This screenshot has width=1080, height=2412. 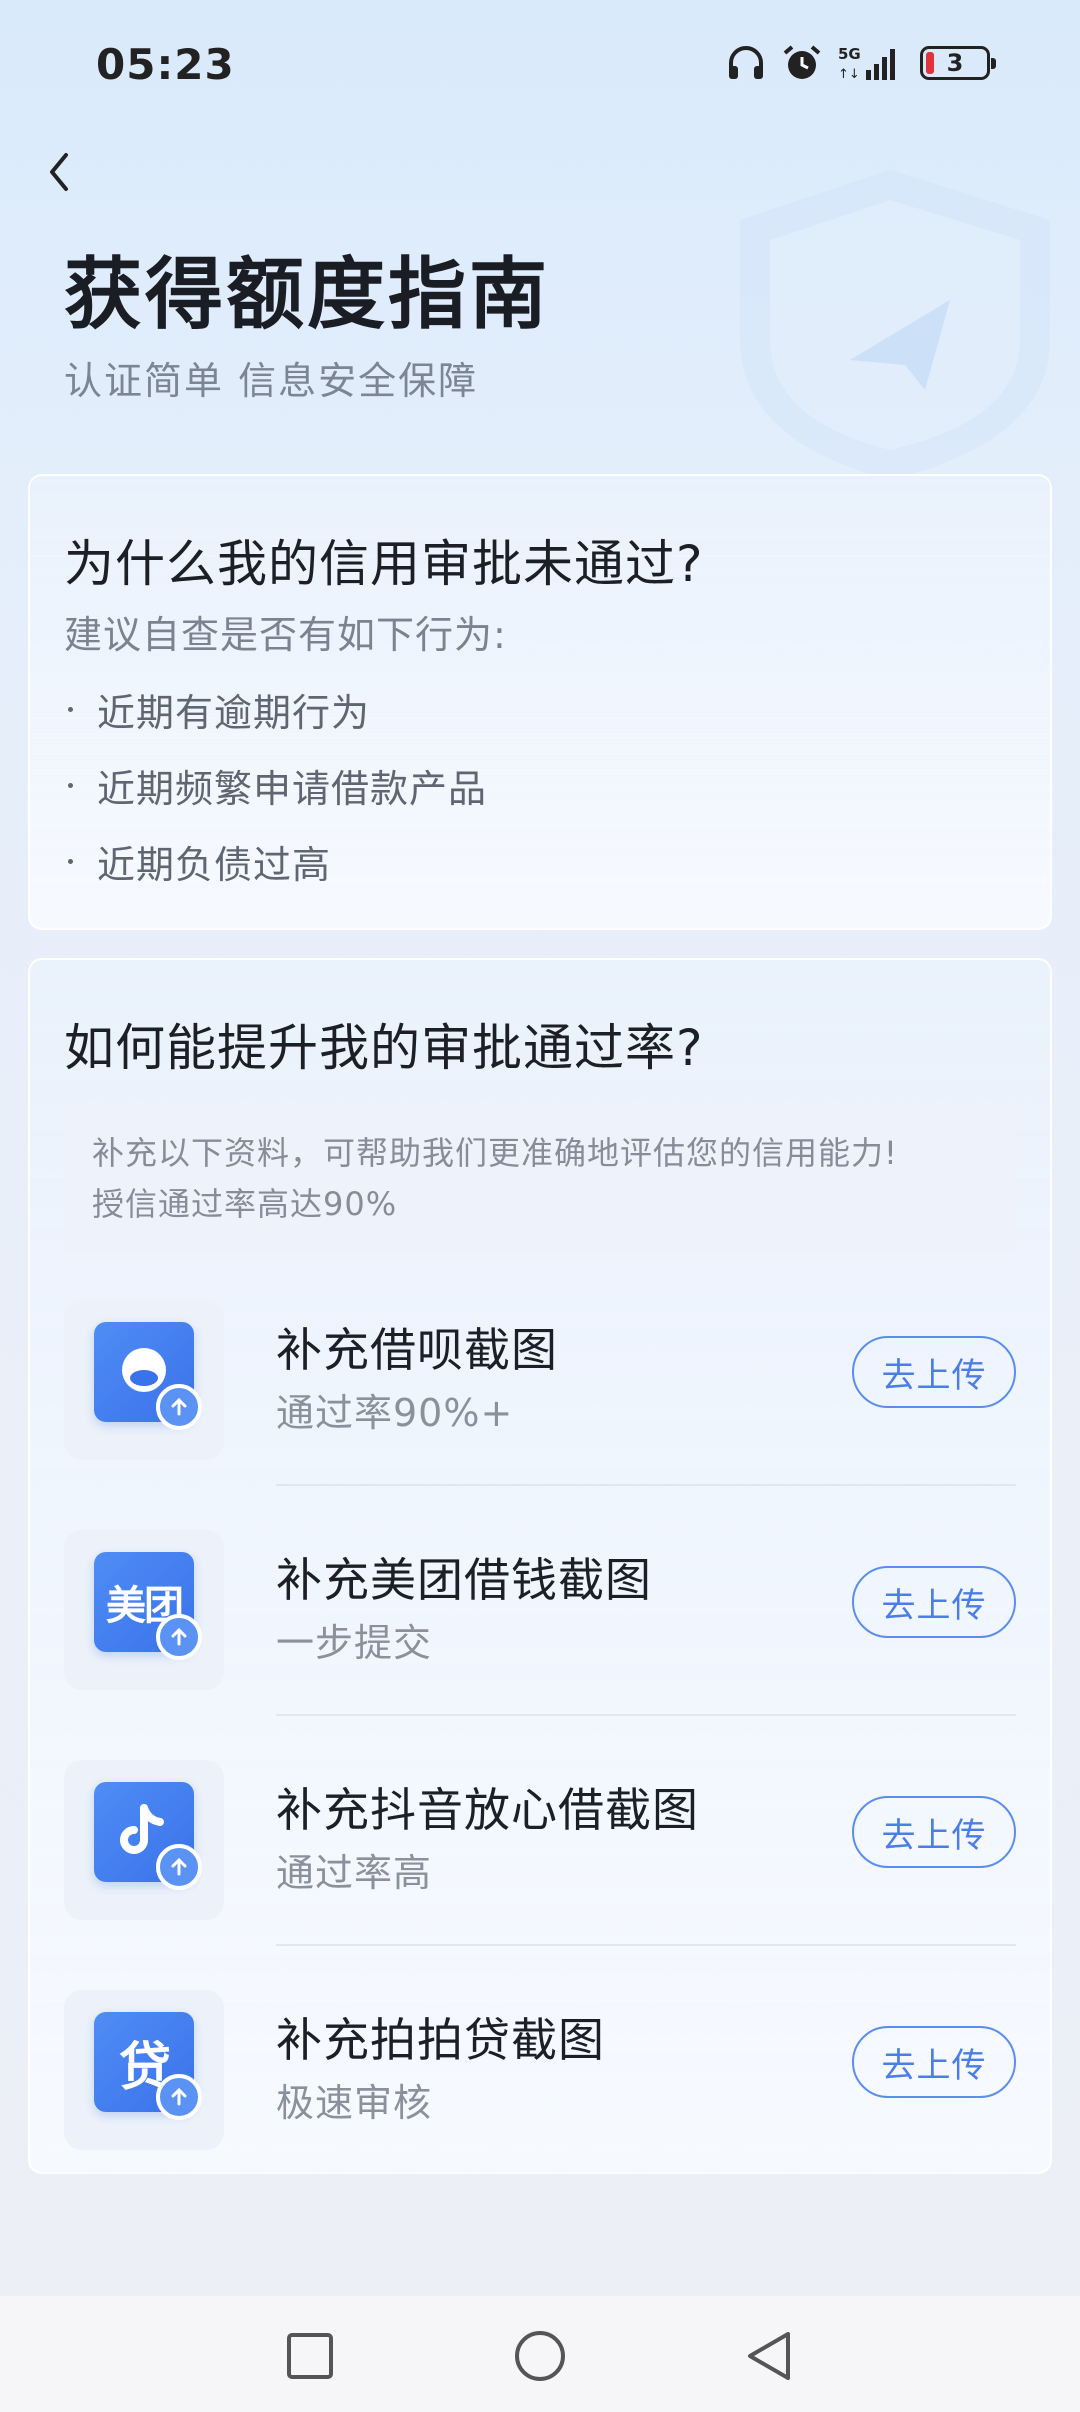 What do you see at coordinates (292, 789) in the screenshot?
I see `reason-item-label: 近期频繁申请借款产品` at bounding box center [292, 789].